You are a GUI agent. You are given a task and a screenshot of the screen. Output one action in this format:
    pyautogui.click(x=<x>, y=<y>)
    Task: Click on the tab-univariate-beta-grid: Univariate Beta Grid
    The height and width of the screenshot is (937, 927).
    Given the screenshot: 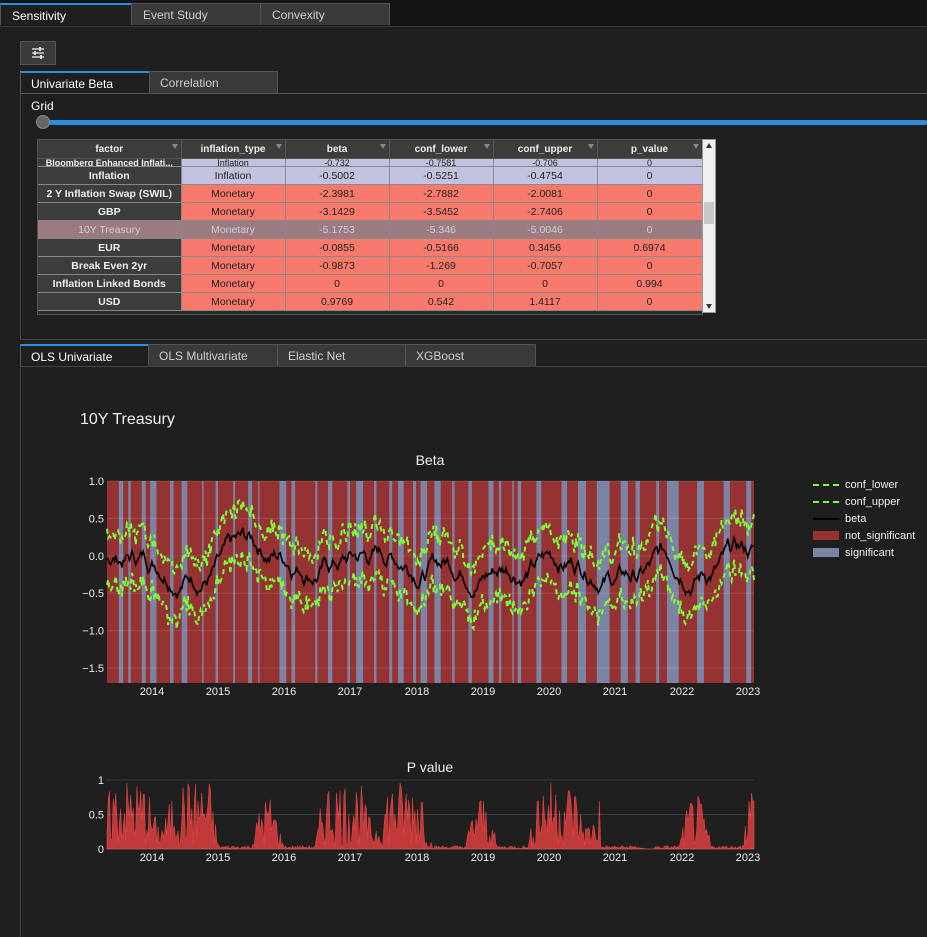 What is the action you would take?
    pyautogui.click(x=85, y=92)
    